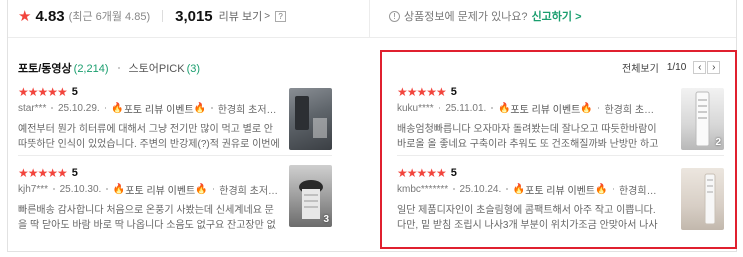 This screenshot has width=743, height=257. I want to click on report-question: 상품정보에 문제가 있나요?, so click(466, 17).